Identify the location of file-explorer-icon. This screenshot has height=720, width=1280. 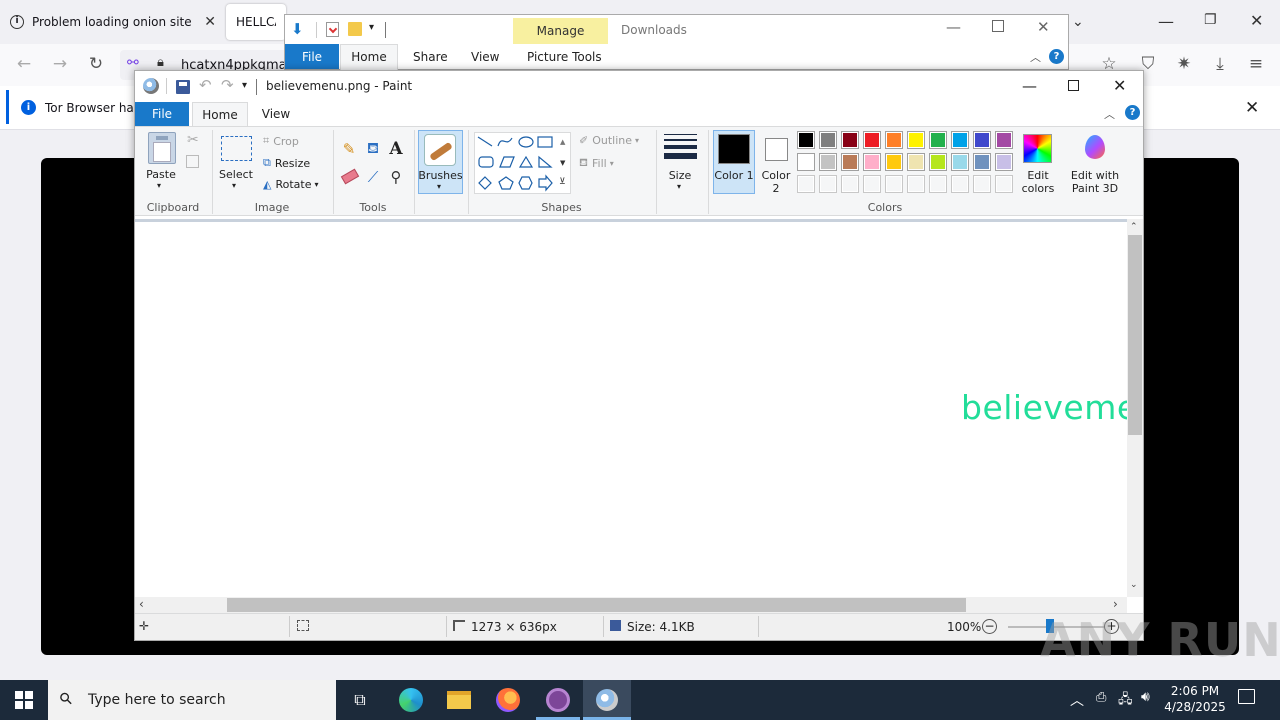
(459, 700).